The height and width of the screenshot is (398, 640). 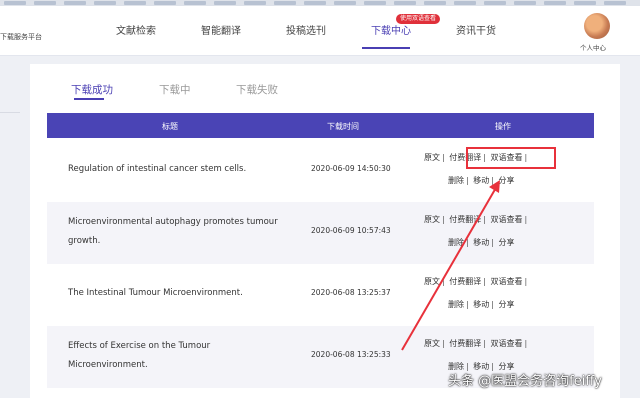 What do you see at coordinates (92, 89) in the screenshot?
I see `tab-download-success: 下载成功` at bounding box center [92, 89].